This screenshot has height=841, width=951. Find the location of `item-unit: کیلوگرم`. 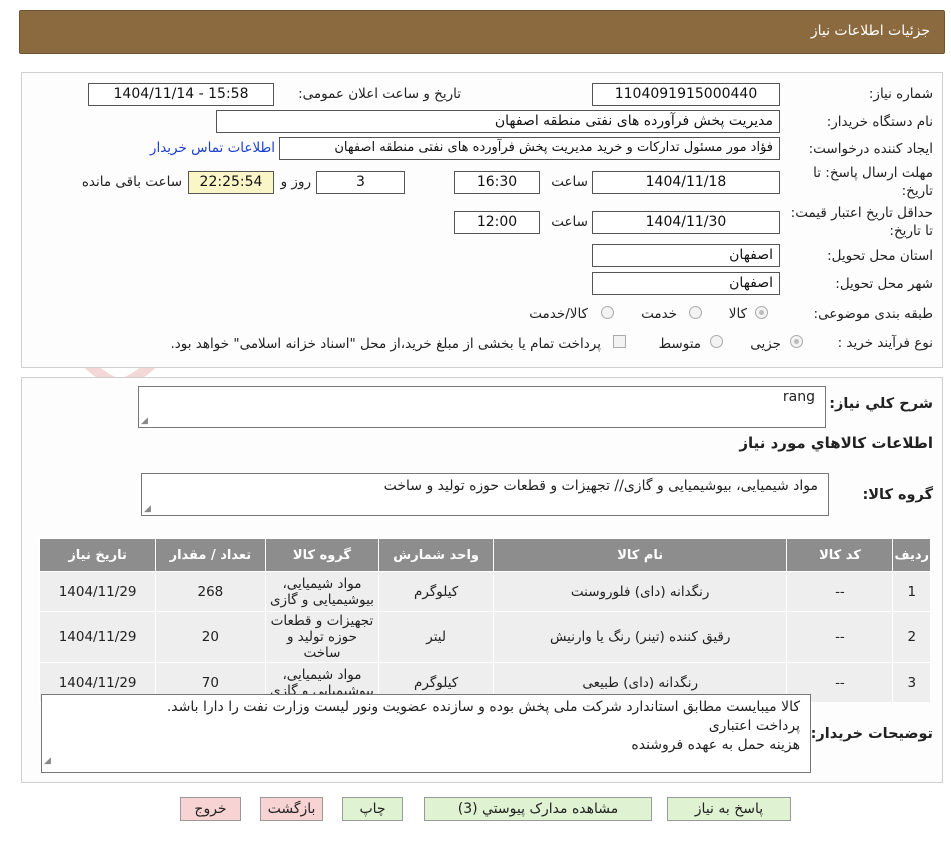

item-unit: کیلوگرم is located at coordinates (436, 591).